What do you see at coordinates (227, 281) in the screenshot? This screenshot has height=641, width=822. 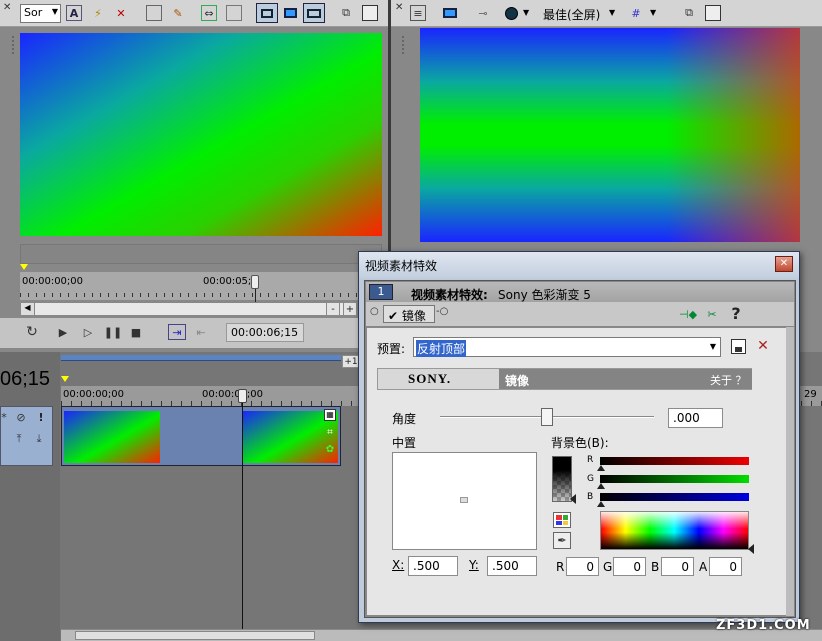 I see `trimmer-ruler-mark: 00:00:05;` at bounding box center [227, 281].